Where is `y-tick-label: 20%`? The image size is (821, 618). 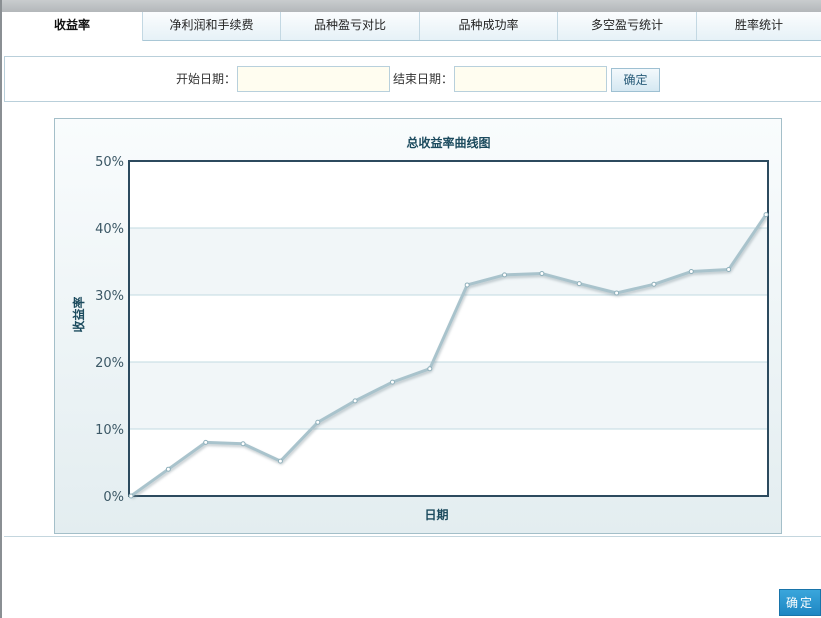
y-tick-label: 20% is located at coordinates (109, 363).